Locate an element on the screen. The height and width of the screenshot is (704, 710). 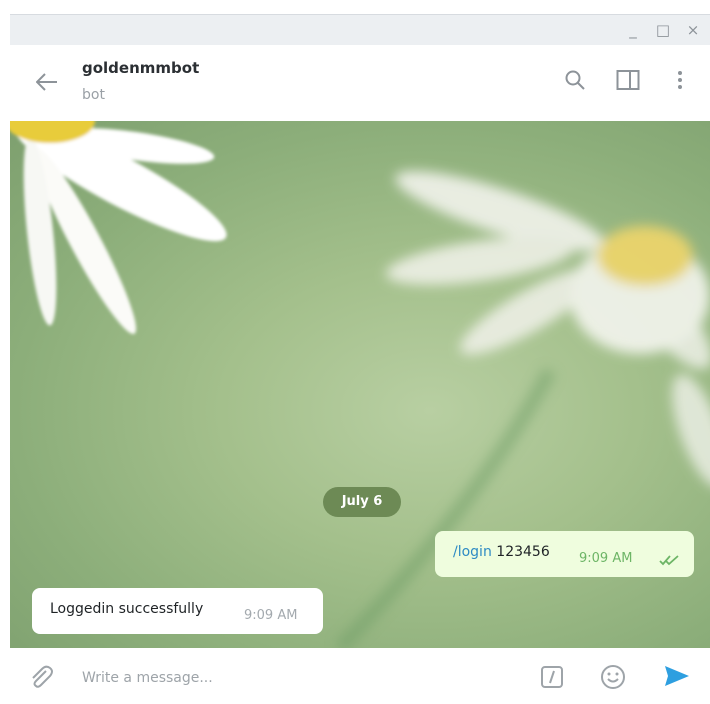
date-separator: July 6 is located at coordinates (362, 502).